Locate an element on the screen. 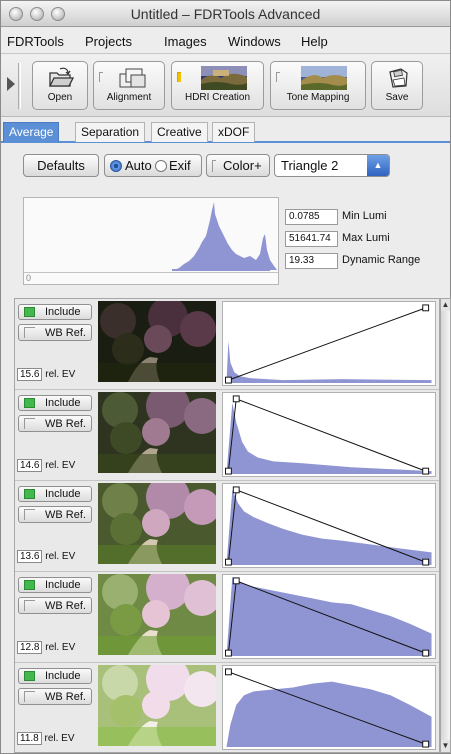 Image resolution: width=451 pixels, height=754 pixels. tab-xdof: xDOF is located at coordinates (234, 132).